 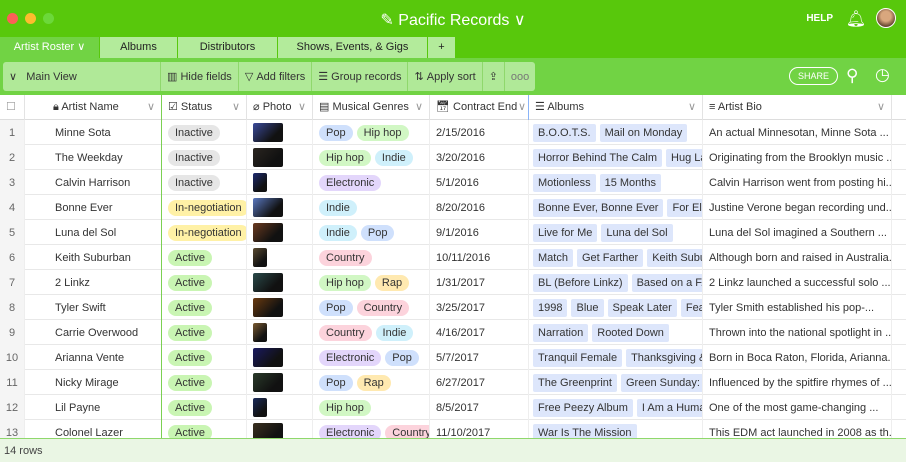 I want to click on albums-cell: Bonne Ever, Bonne EverFor Ella, F, so click(x=616, y=207).